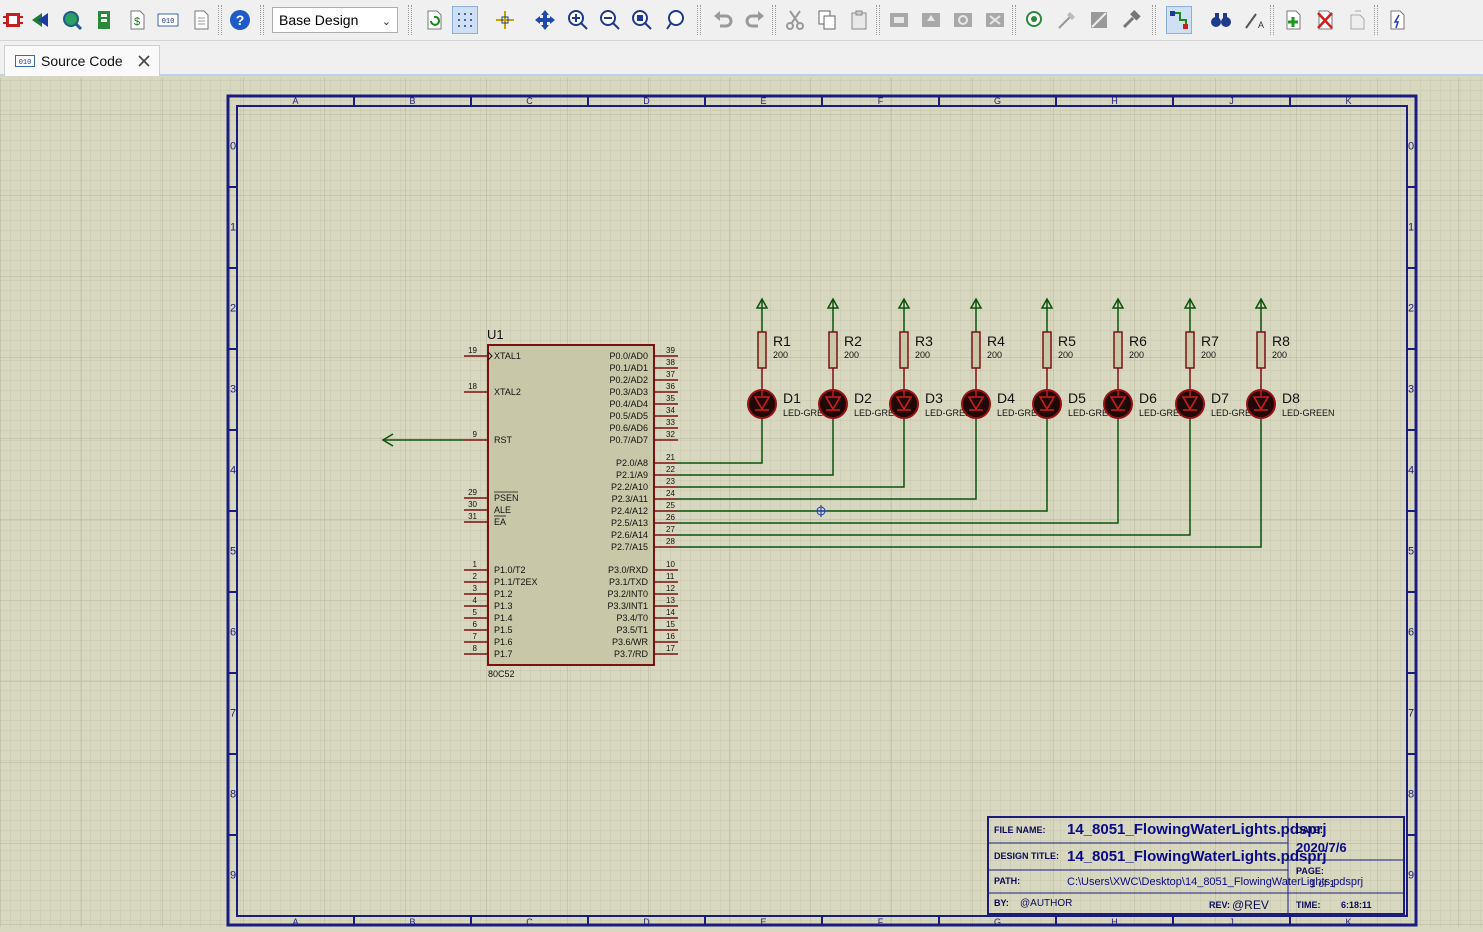 The image size is (1483, 932). I want to click on mcu-pin-number: 3, so click(475, 588).